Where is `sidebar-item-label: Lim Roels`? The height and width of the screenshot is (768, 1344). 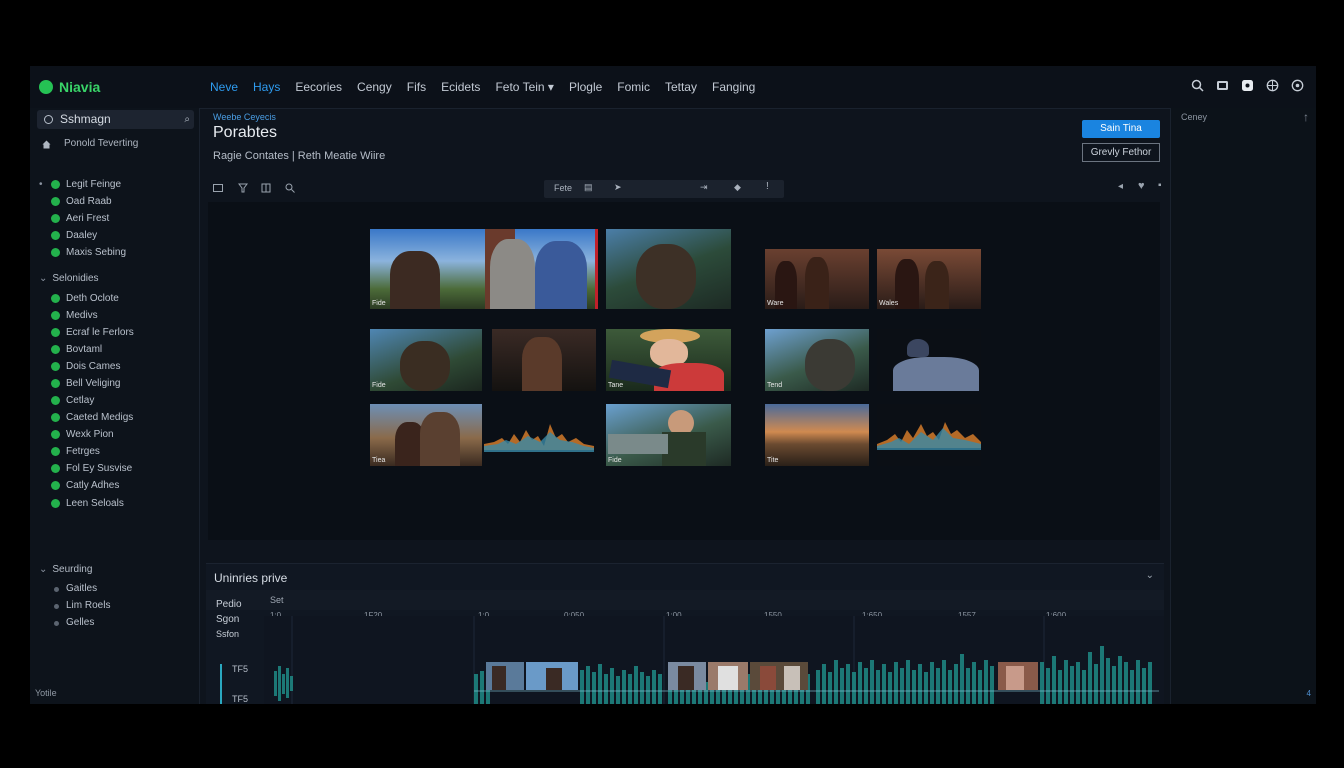 sidebar-item-label: Lim Roels is located at coordinates (88, 605).